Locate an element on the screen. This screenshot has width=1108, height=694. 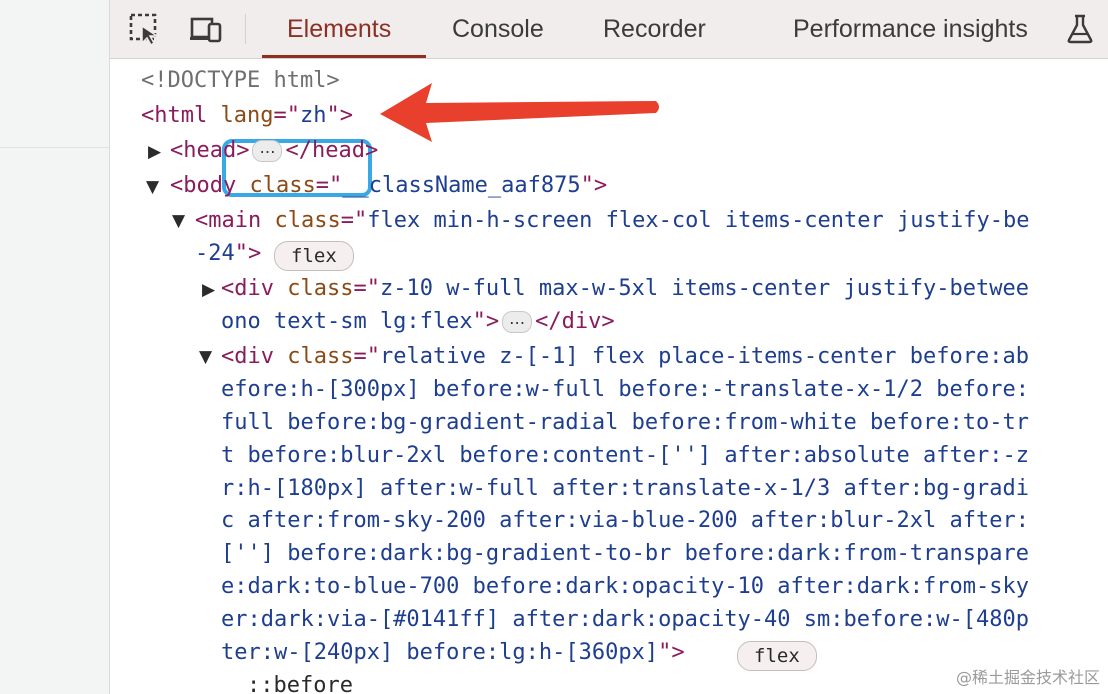
annotation-arrow-icon is located at coordinates (519, 112).